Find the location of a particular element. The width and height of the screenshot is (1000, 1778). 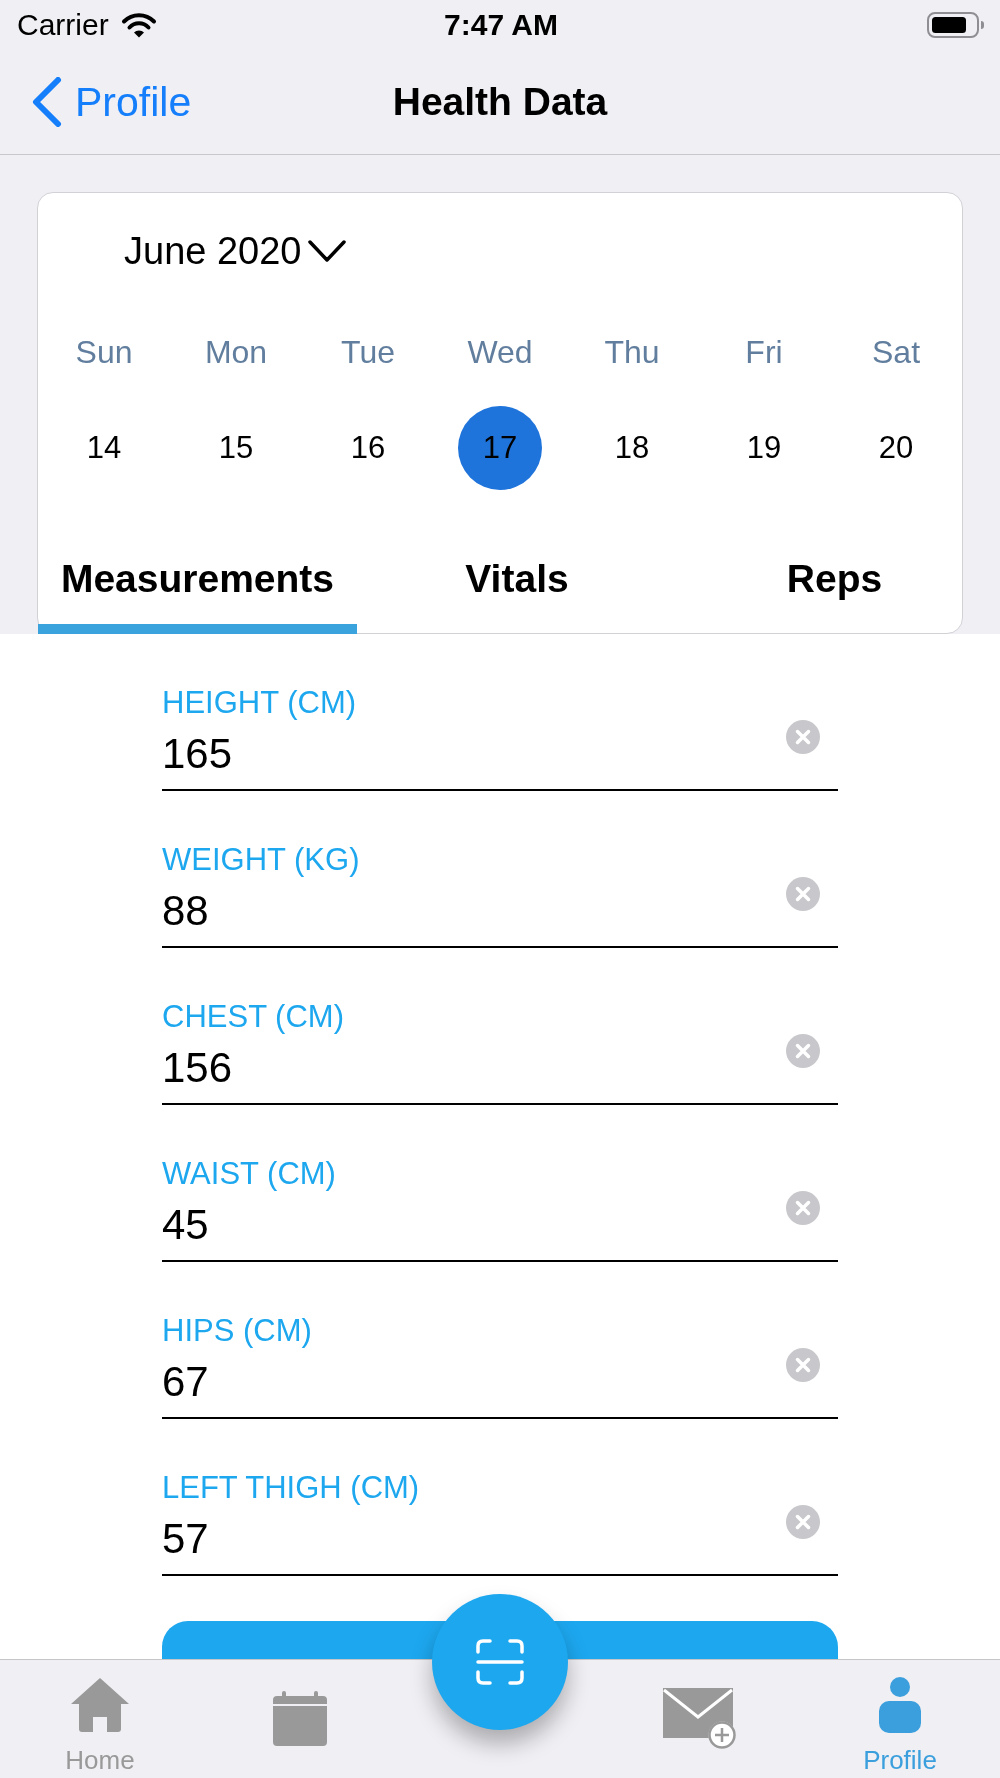

field-label: HEIGHT (CM) is located at coordinates (259, 703).